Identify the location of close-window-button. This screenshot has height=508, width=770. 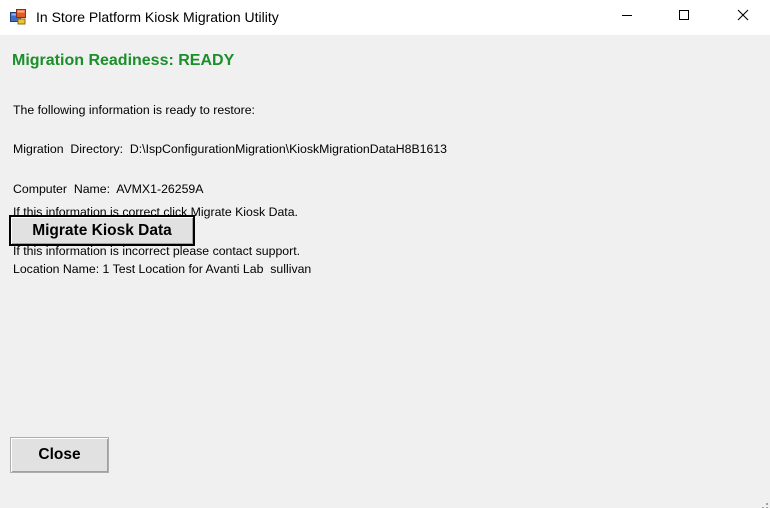
(743, 17).